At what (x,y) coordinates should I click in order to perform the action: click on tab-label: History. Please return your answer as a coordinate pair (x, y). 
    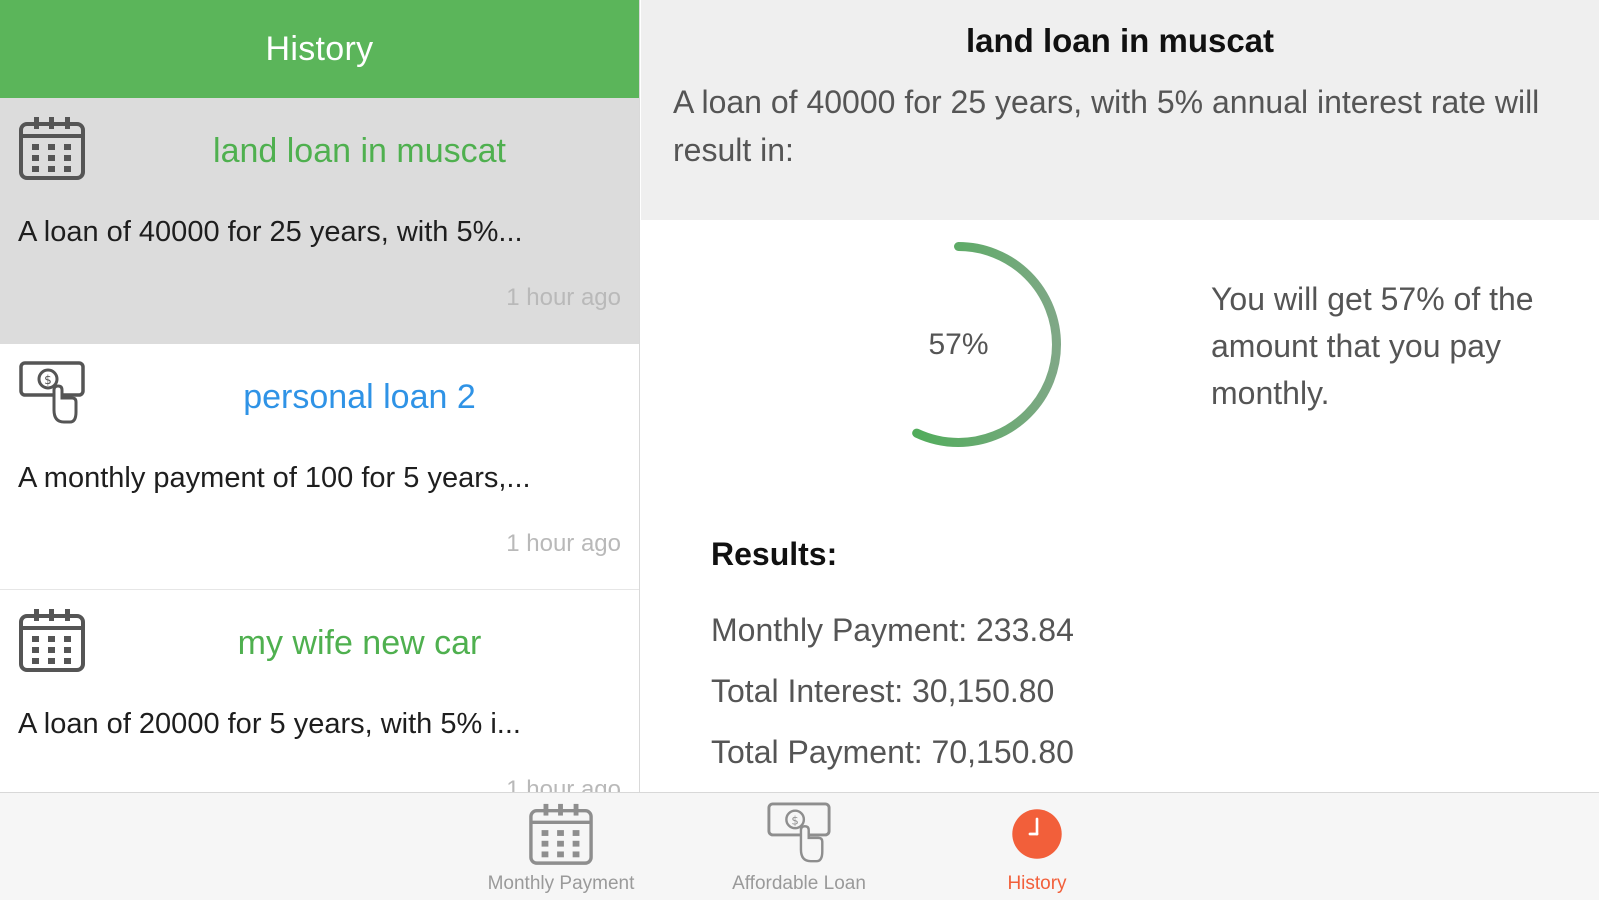
    Looking at the image, I should click on (1037, 883).